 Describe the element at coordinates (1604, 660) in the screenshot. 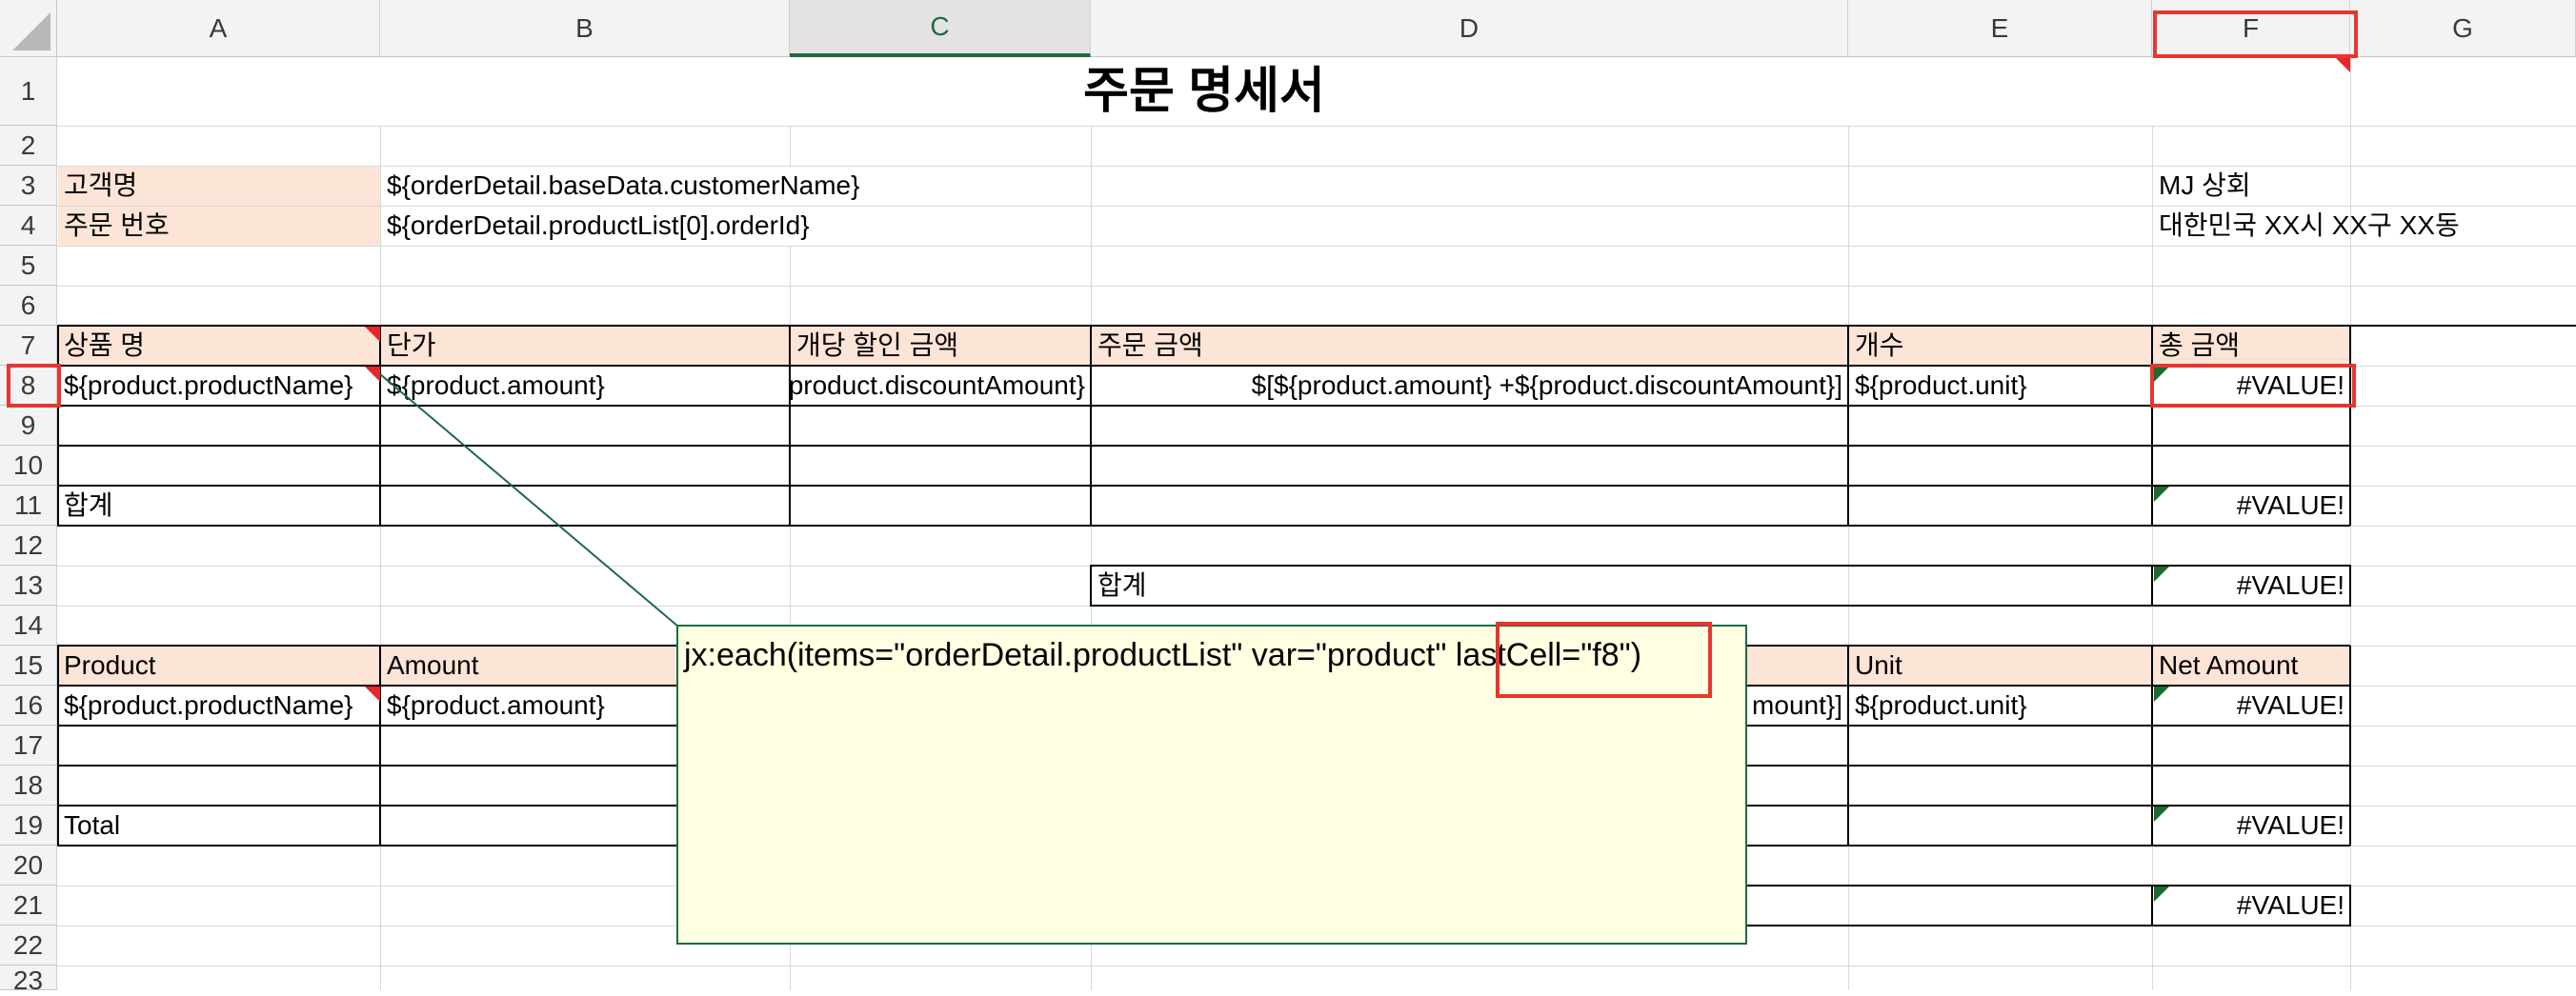

I see `highlight-lastcell` at that location.